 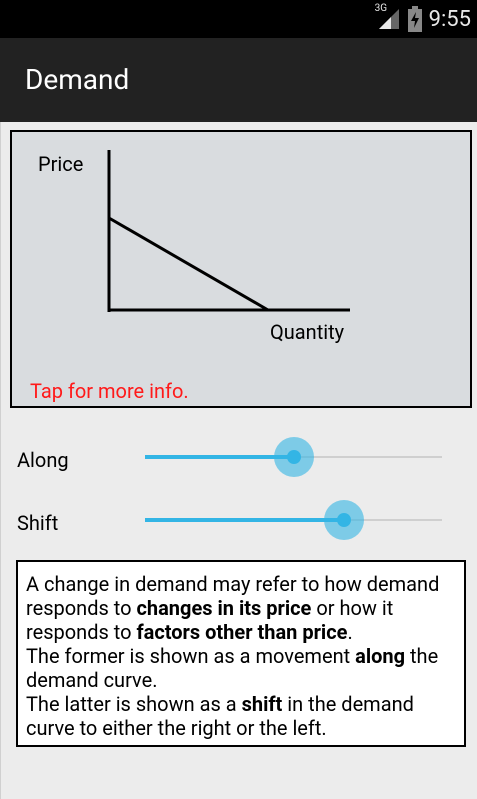 What do you see at coordinates (350, 632) in the screenshot?
I see `desc-text: .` at bounding box center [350, 632].